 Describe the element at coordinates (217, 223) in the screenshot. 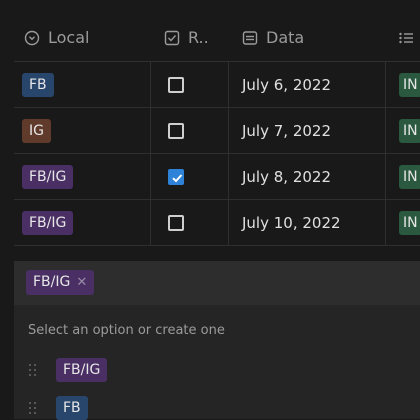

I see `table-row: FB/IG July 10, 2022 IN` at that location.